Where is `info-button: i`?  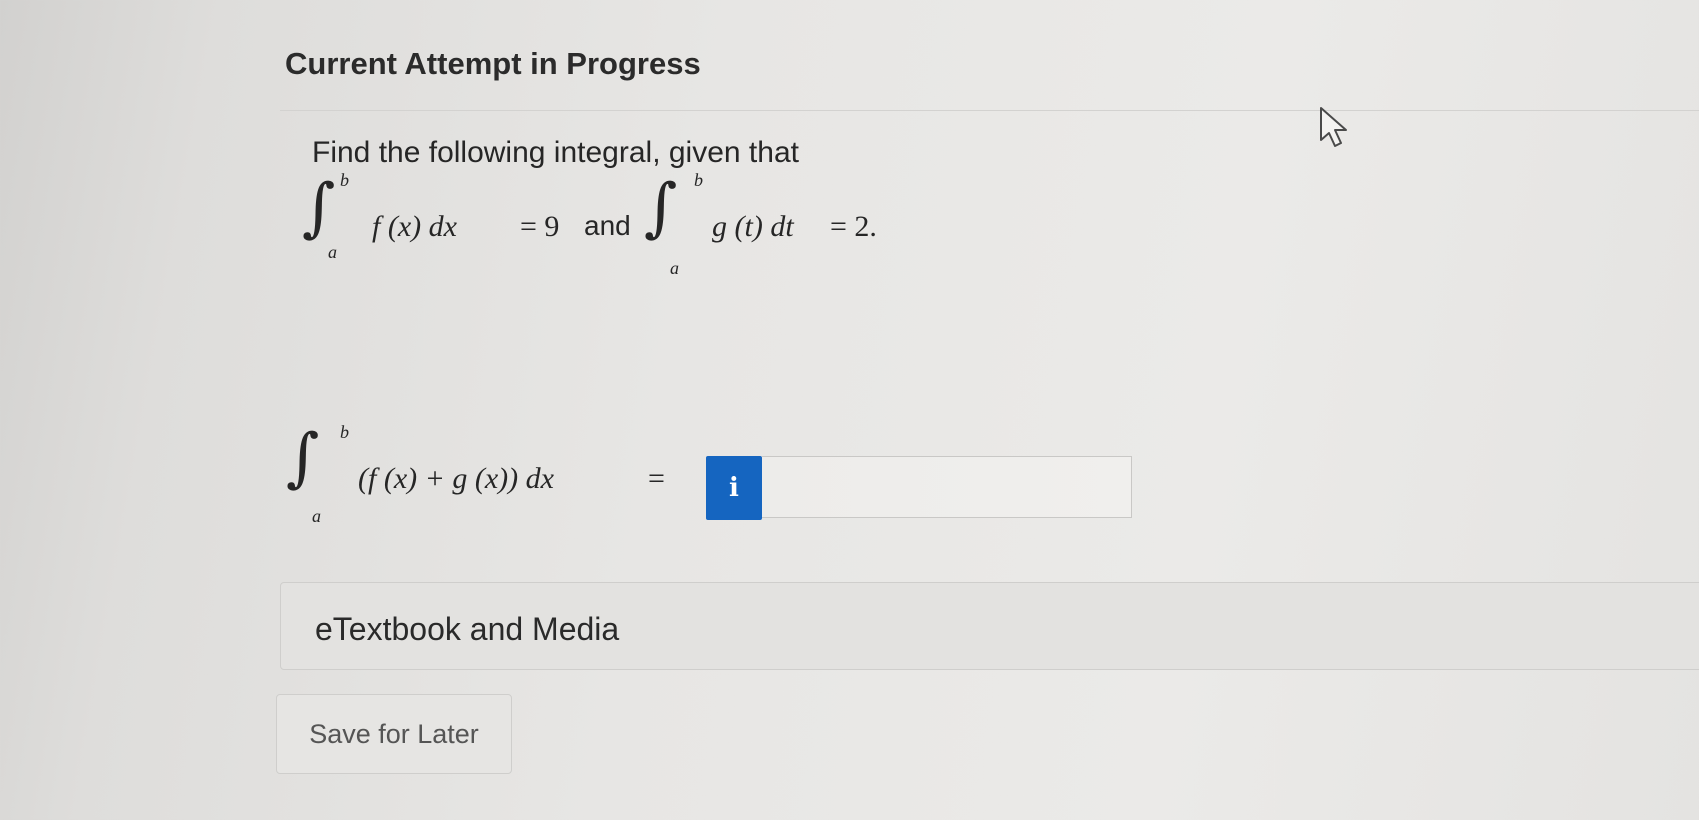 info-button: i is located at coordinates (734, 488).